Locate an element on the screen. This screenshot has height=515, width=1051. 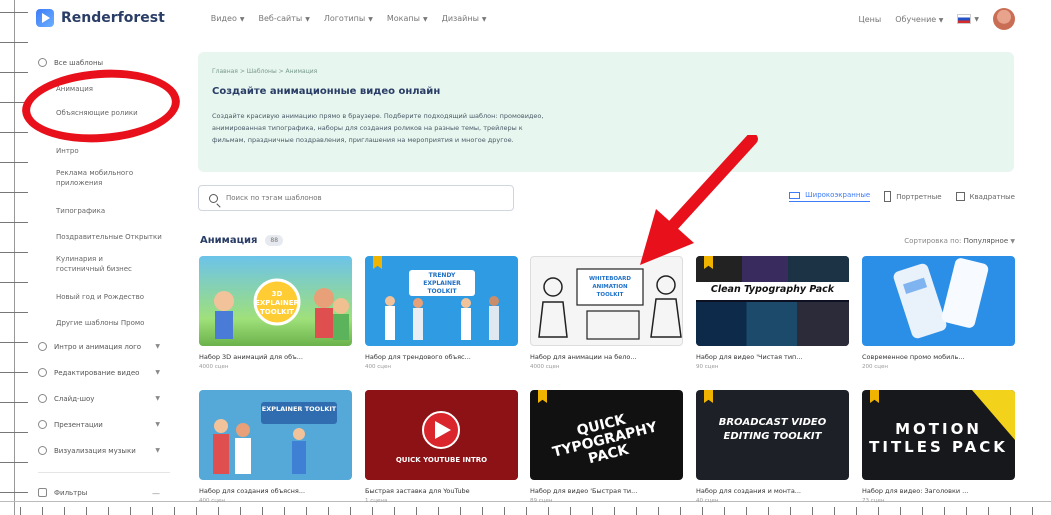
card-meta: 89 сцен is located at coordinates (541, 501).